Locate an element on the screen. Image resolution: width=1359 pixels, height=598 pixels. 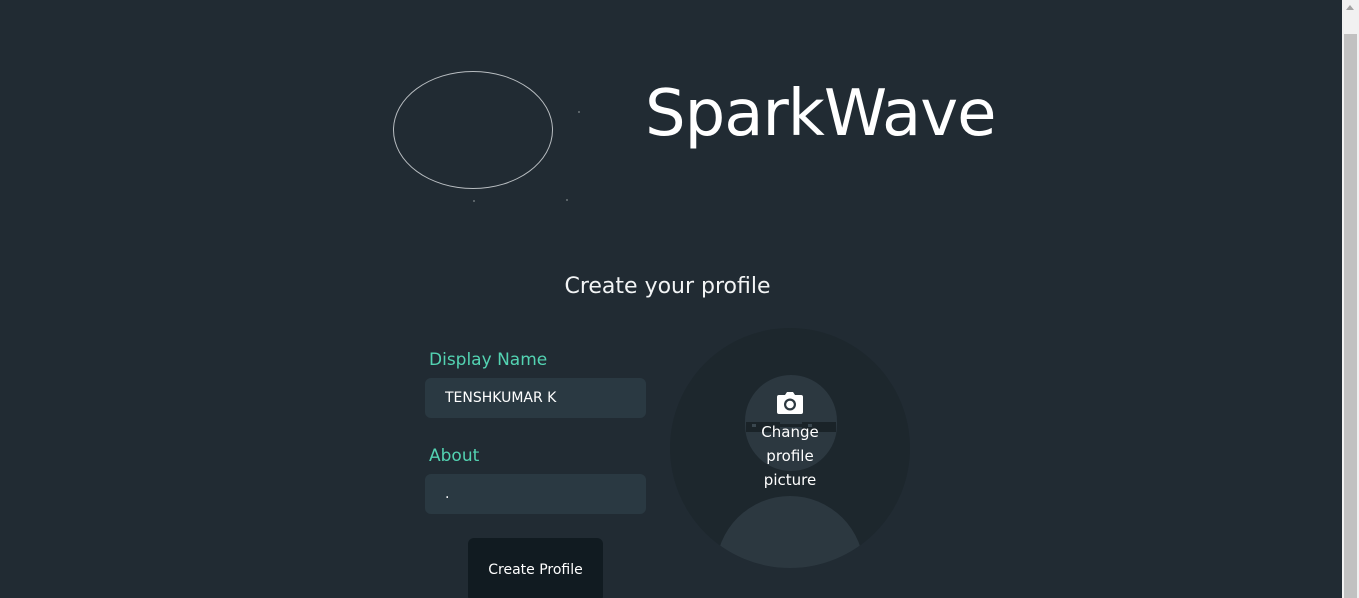
brand-title: SparkWave is located at coordinates (820, 114).